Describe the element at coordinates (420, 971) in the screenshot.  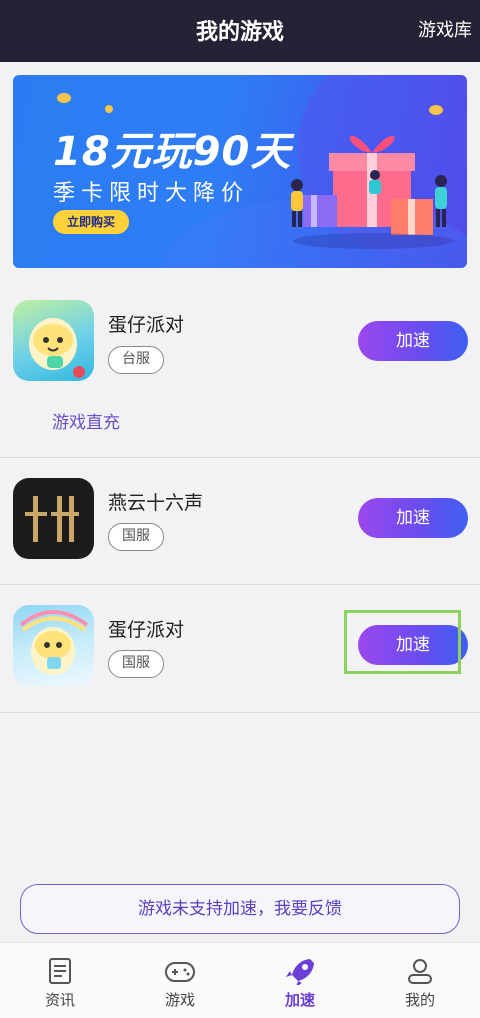
I see `user-icon` at that location.